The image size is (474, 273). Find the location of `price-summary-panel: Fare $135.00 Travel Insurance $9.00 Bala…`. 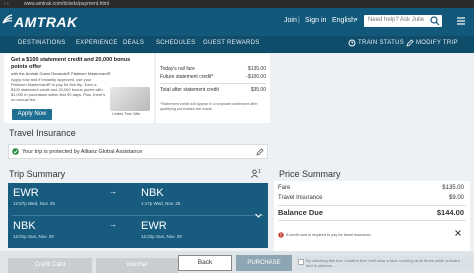

price-summary-panel: Fare $135.00 Travel Insurance $9.00 Bala… is located at coordinates (372, 216).